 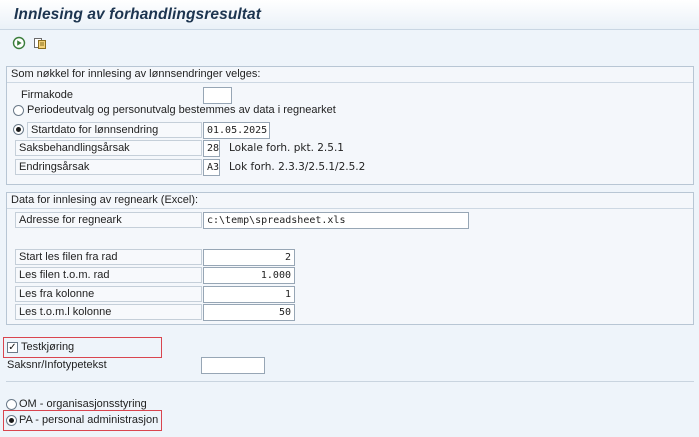 What do you see at coordinates (349, 43) in the screenshot?
I see `application-toolbar` at bounding box center [349, 43].